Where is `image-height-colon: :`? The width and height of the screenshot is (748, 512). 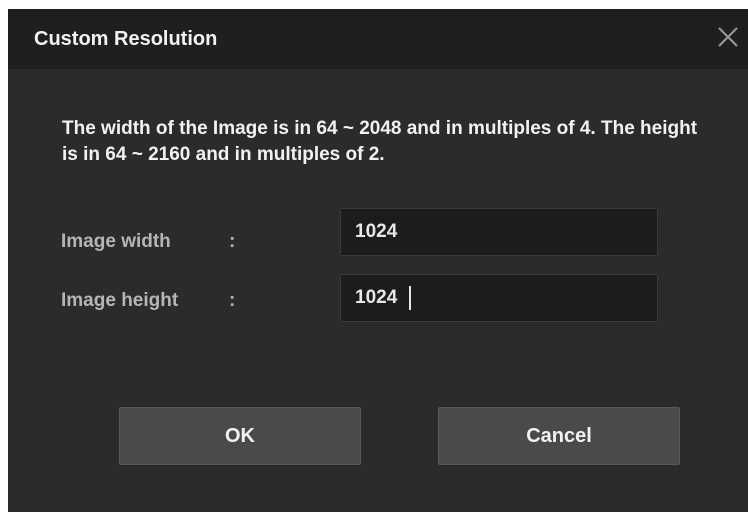
image-height-colon: : is located at coordinates (232, 300).